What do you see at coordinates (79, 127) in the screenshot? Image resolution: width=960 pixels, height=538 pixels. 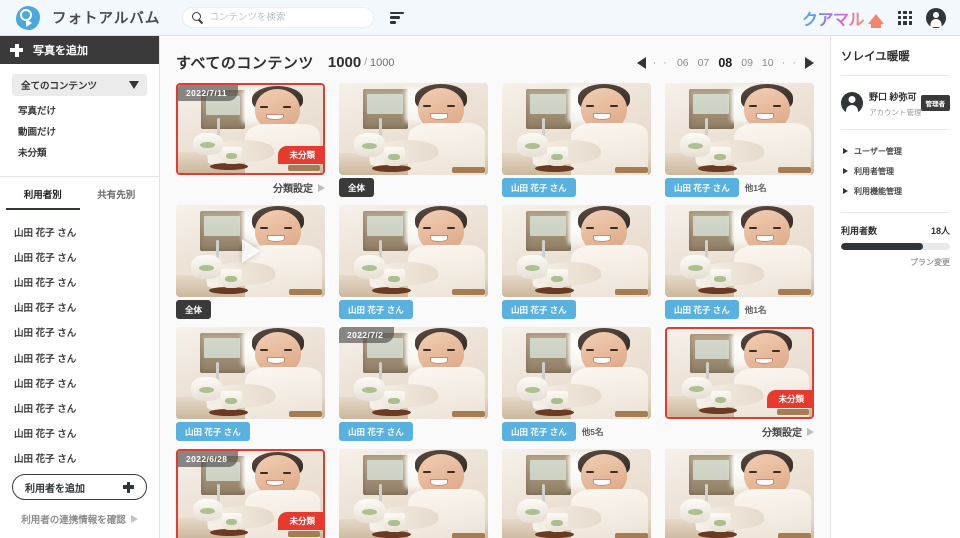 I see `filter-option-videos: 動画だけ` at bounding box center [79, 127].